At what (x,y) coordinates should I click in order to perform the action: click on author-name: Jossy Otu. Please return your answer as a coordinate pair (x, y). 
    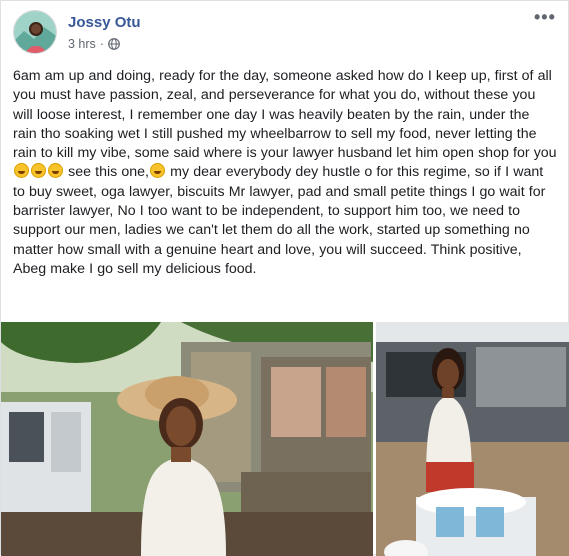
    Looking at the image, I should click on (104, 22).